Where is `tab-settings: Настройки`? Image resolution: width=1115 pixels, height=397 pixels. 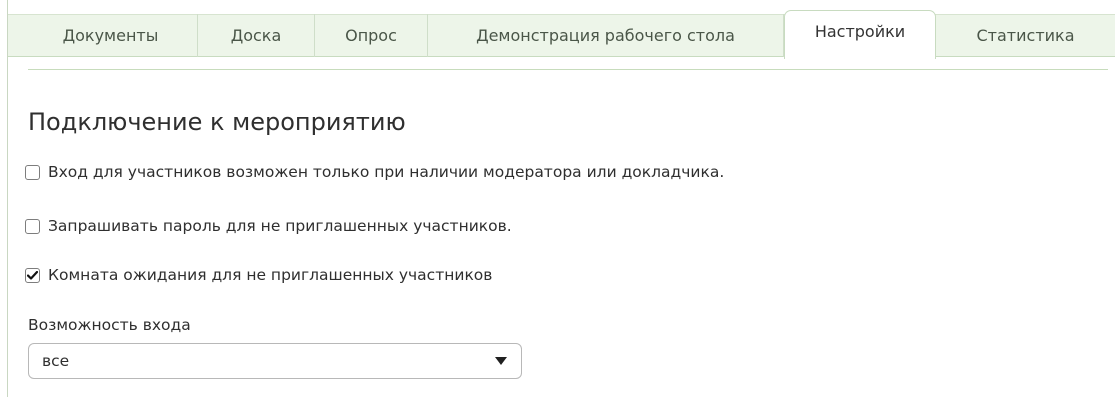 tab-settings: Настройки is located at coordinates (860, 34).